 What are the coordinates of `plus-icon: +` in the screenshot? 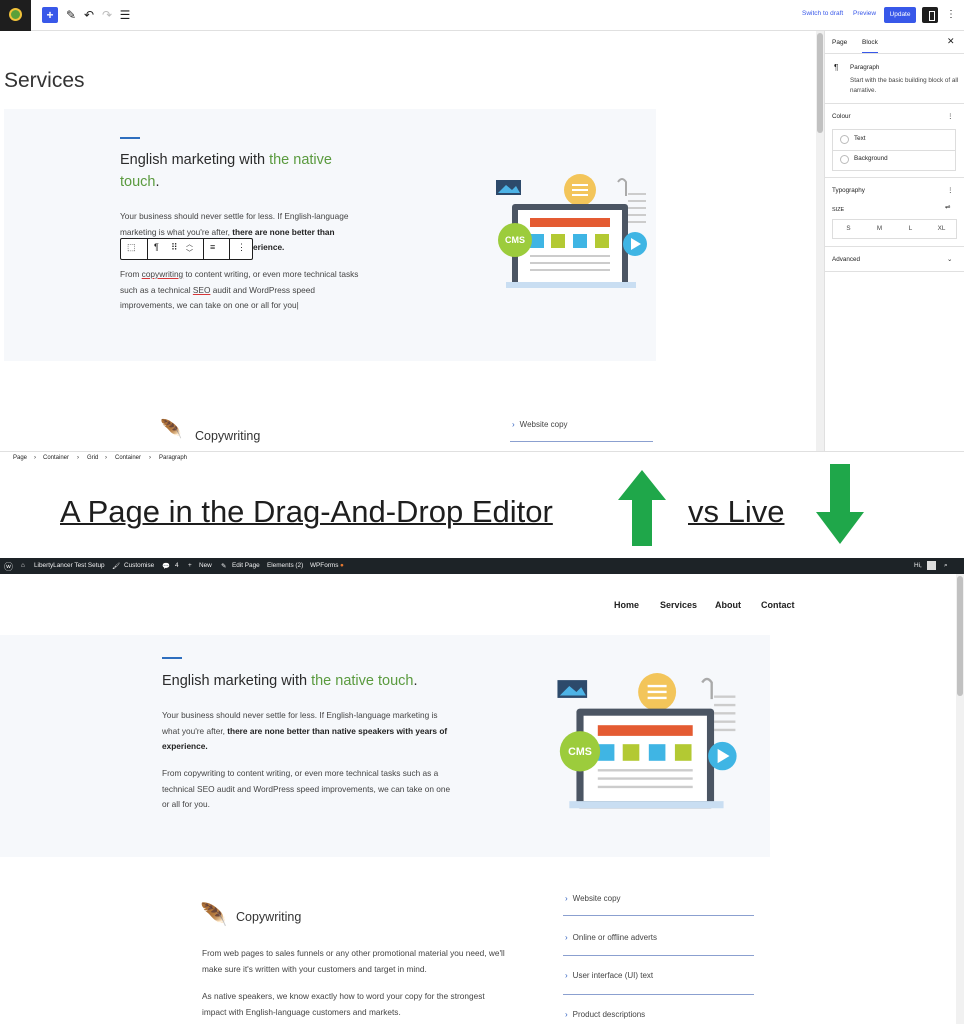 It's located at (190, 565).